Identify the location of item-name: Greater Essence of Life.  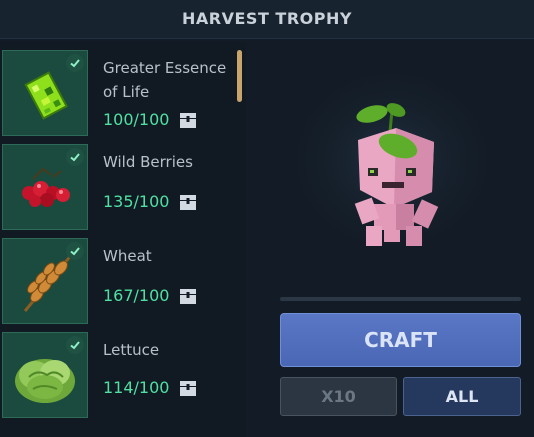
(165, 80).